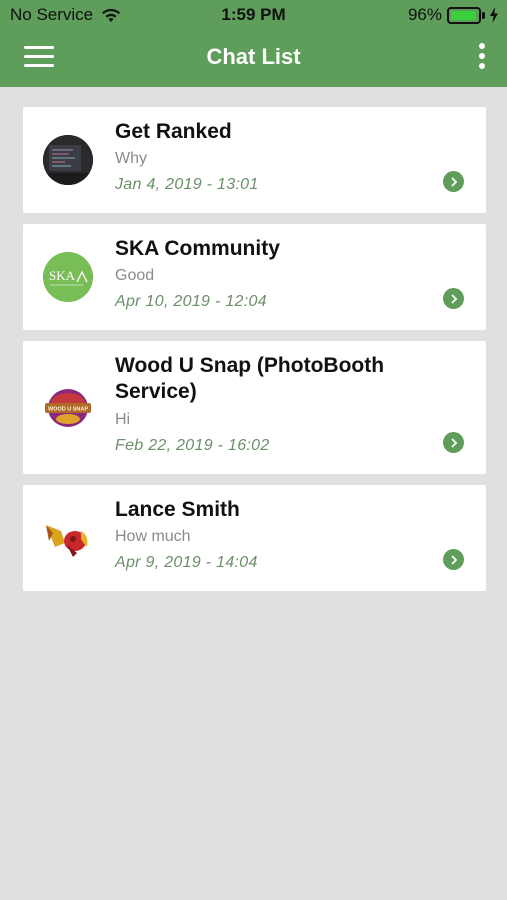 The image size is (507, 900). I want to click on chat-timestamp: Apr 9, 2019 - 14:04, so click(186, 562).